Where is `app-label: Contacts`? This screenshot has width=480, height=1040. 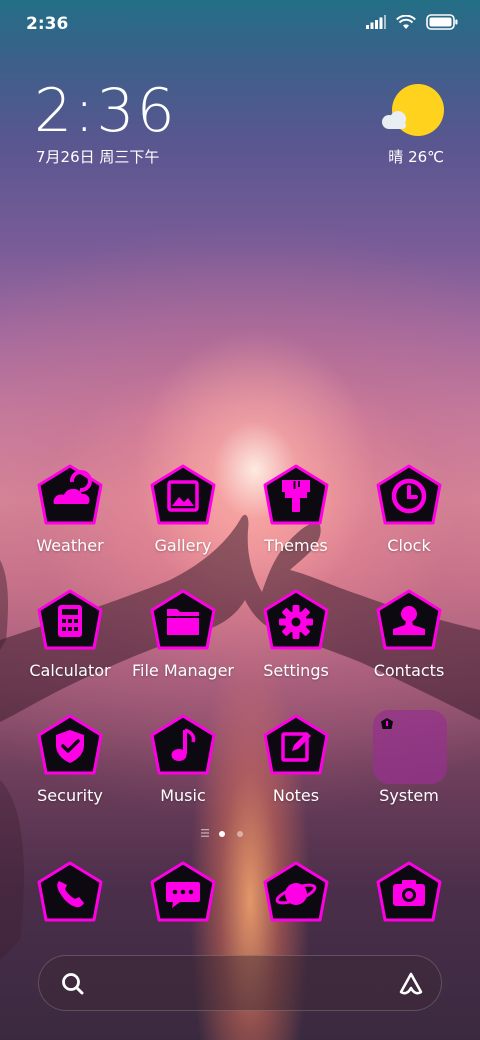 app-label: Contacts is located at coordinates (409, 670).